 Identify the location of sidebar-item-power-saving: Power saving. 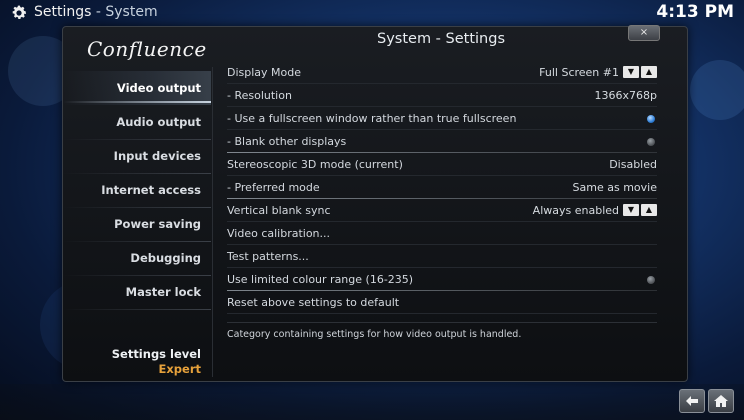
(137, 224).